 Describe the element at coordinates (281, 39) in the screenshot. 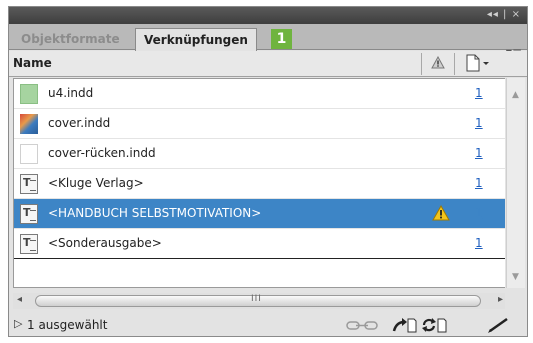

I see `callout-badge: 1` at that location.